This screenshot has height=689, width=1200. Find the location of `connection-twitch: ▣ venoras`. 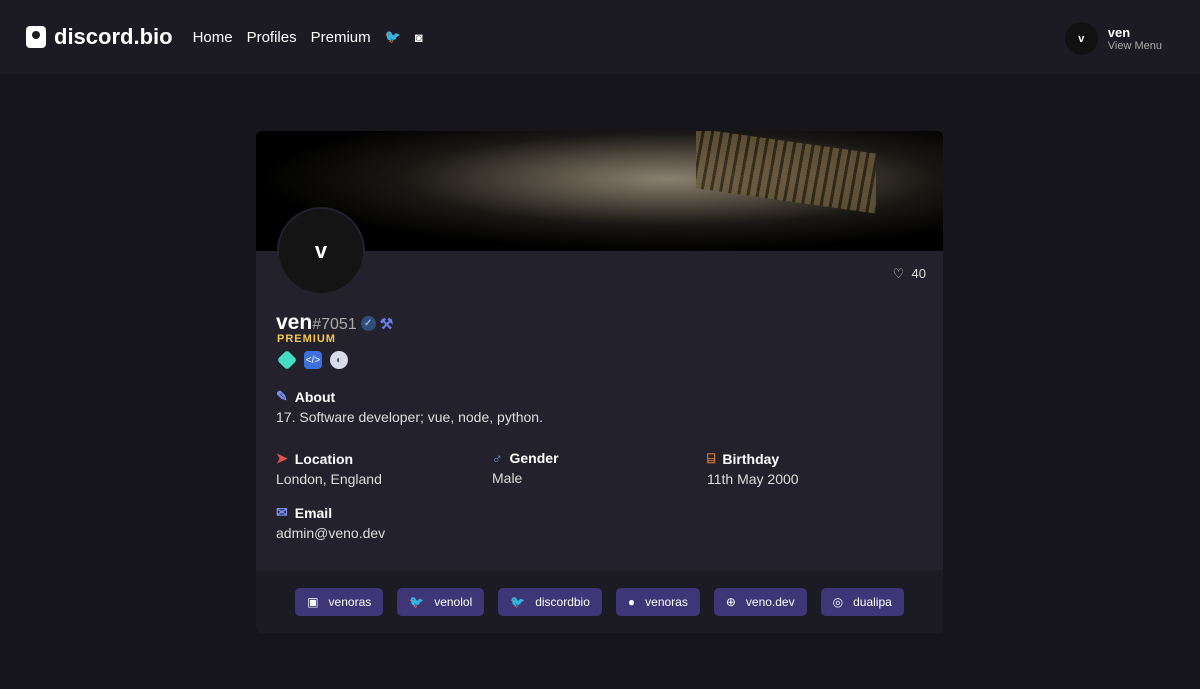

connection-twitch: ▣ venoras is located at coordinates (339, 601).